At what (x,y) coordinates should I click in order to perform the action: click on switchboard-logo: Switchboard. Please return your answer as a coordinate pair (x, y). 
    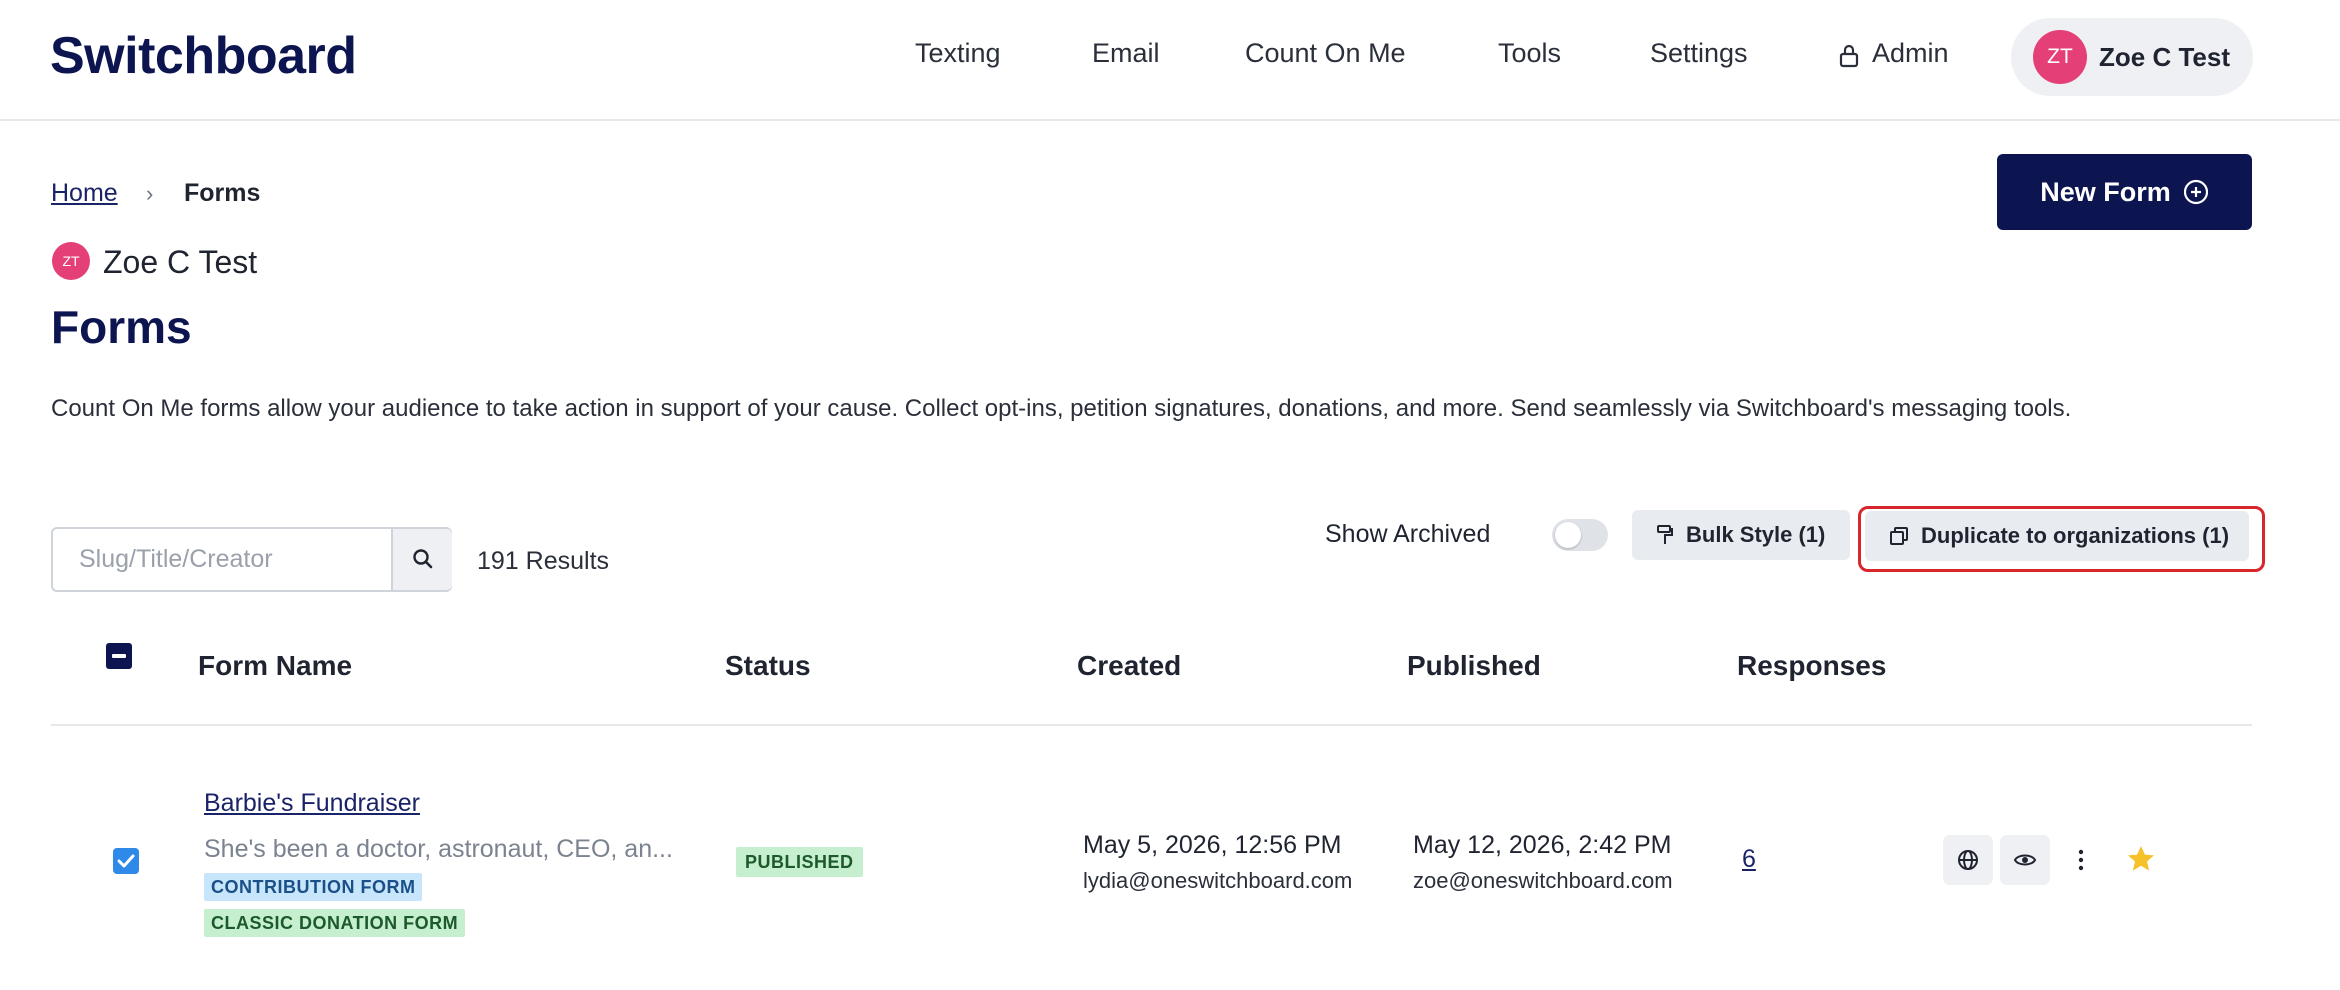
    Looking at the image, I should click on (203, 56).